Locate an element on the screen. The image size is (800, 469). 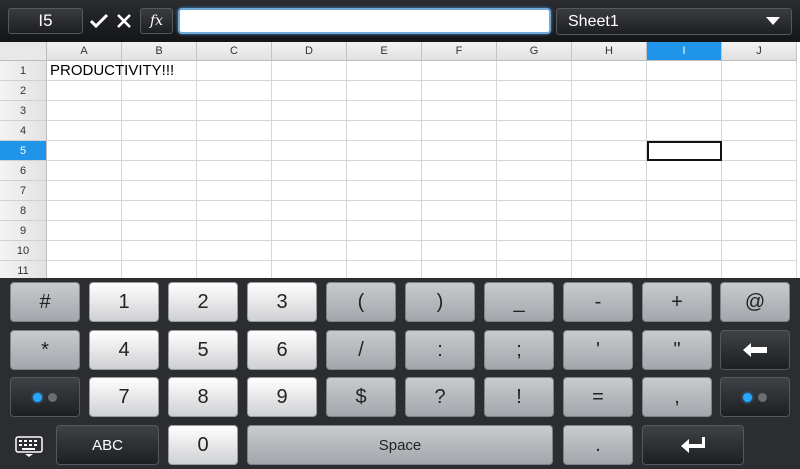
formula-input is located at coordinates (364, 21).